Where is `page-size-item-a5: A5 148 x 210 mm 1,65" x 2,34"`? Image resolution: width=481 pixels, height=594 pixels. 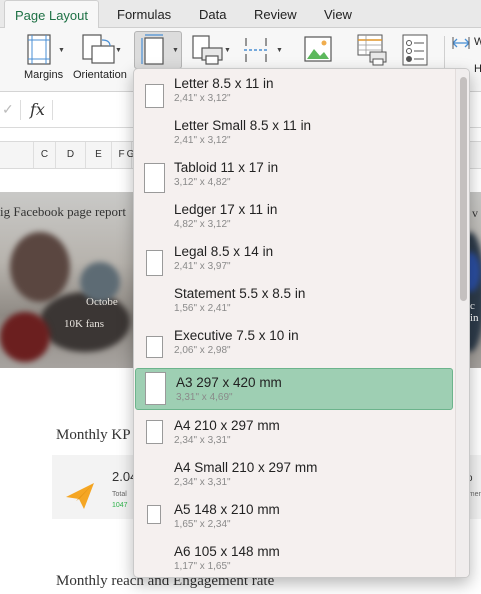
page-size-item-a5: A5 148 x 210 mm 1,65" x 2,34" is located at coordinates (294, 516).